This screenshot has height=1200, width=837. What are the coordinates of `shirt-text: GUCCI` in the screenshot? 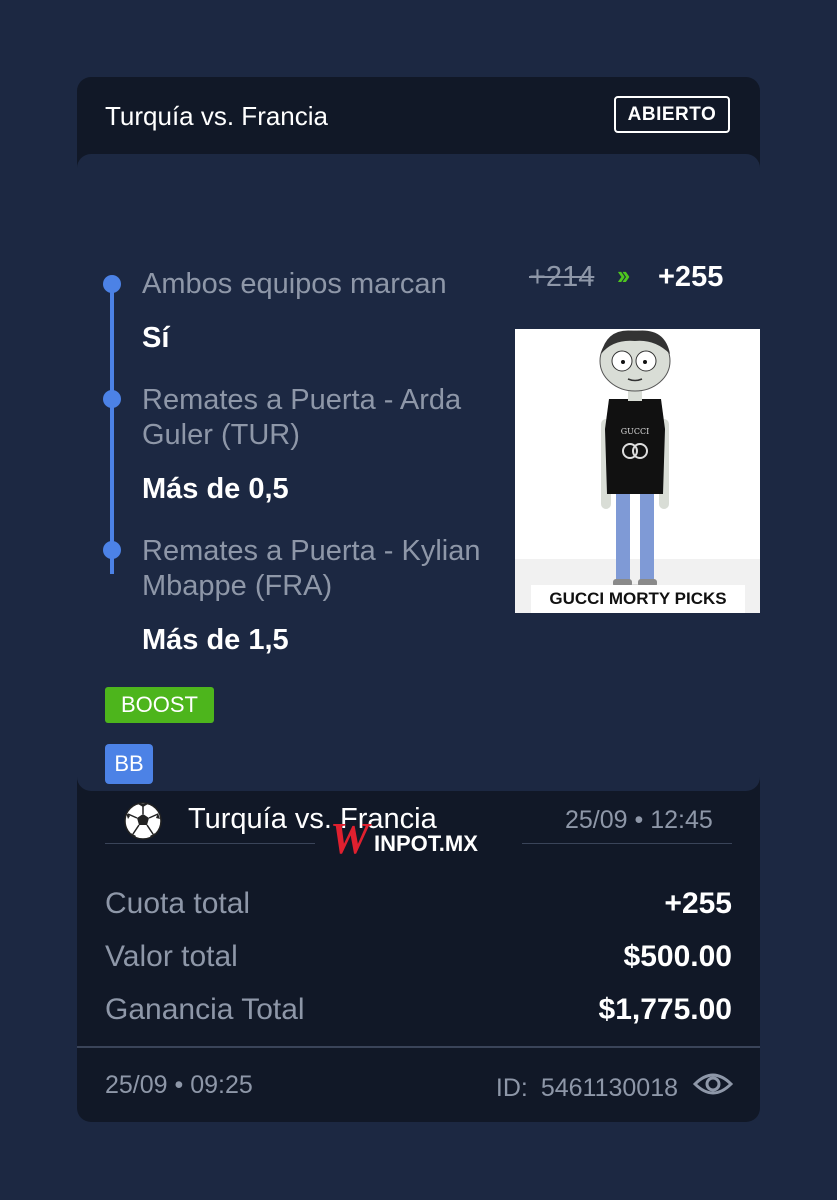 It's located at (635, 431).